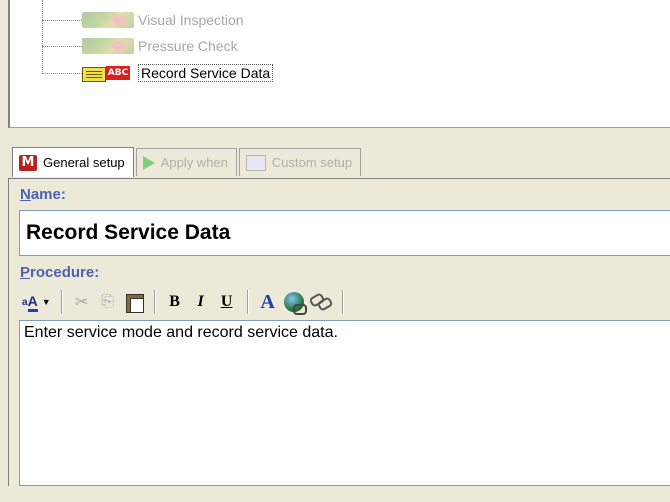  I want to click on text-format-button: a A ▼, so click(36, 302).